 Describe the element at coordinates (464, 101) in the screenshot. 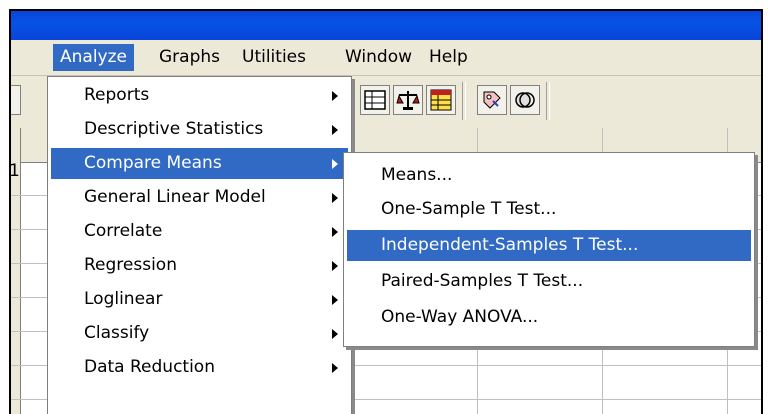

I see `toolbar-separator` at that location.